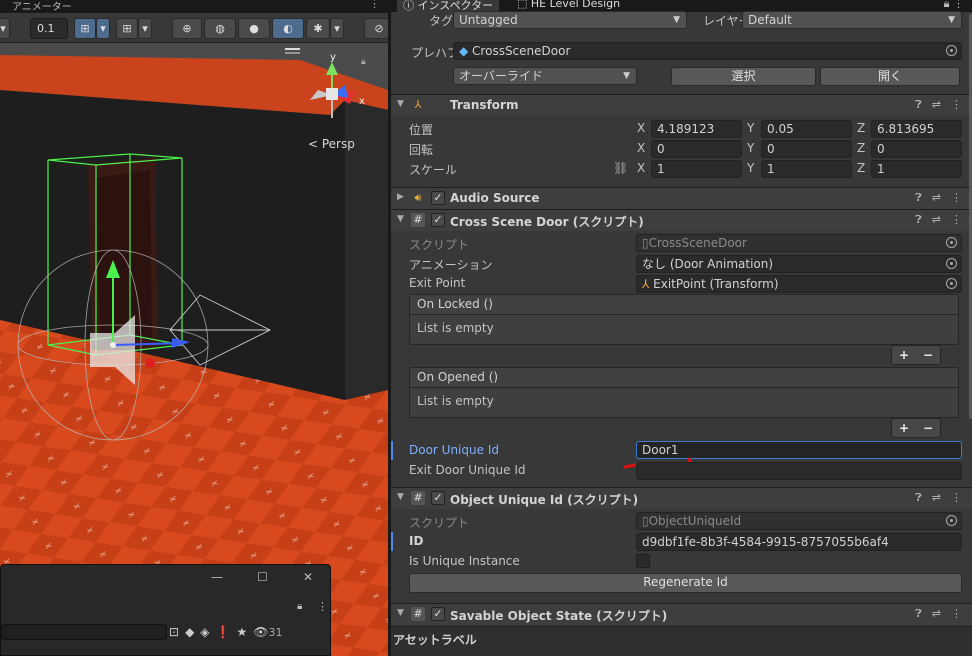 The width and height of the screenshot is (972, 656). What do you see at coordinates (318, 28) in the screenshot?
I see `debug-draw-icon: ✱` at bounding box center [318, 28].